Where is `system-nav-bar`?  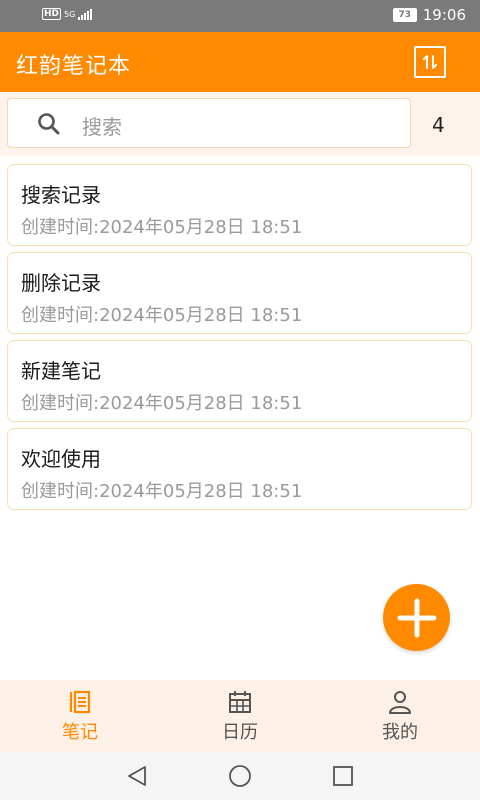
system-nav-bar is located at coordinates (240, 776).